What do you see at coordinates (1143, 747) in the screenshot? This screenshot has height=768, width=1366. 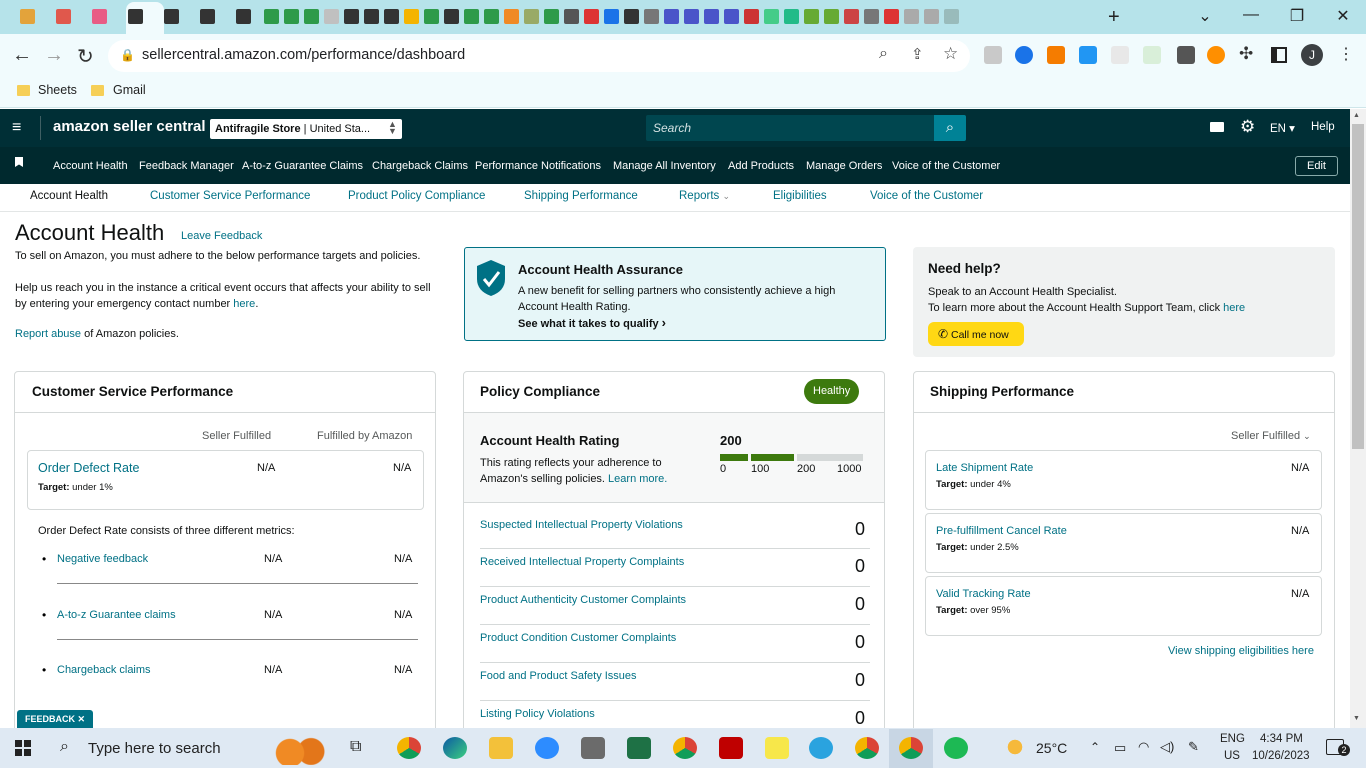 I see `wifi-icon: ◠` at bounding box center [1143, 747].